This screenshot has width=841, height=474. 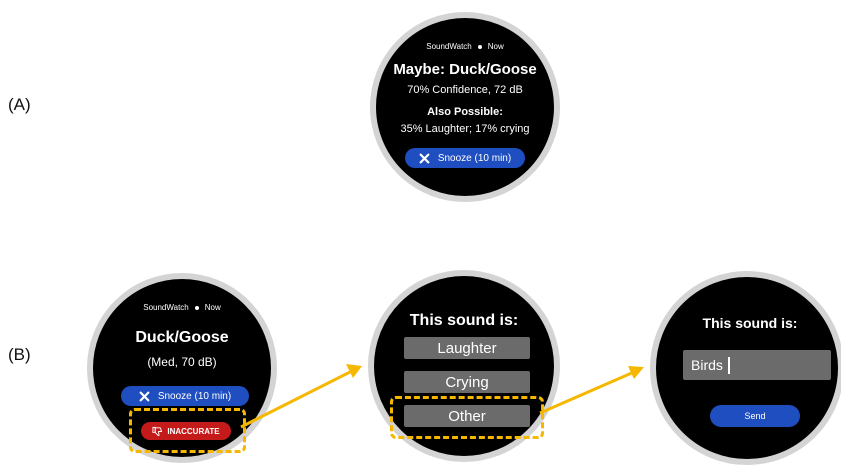 What do you see at coordinates (591, 390) in the screenshot?
I see `arrow-to-text-input` at bounding box center [591, 390].